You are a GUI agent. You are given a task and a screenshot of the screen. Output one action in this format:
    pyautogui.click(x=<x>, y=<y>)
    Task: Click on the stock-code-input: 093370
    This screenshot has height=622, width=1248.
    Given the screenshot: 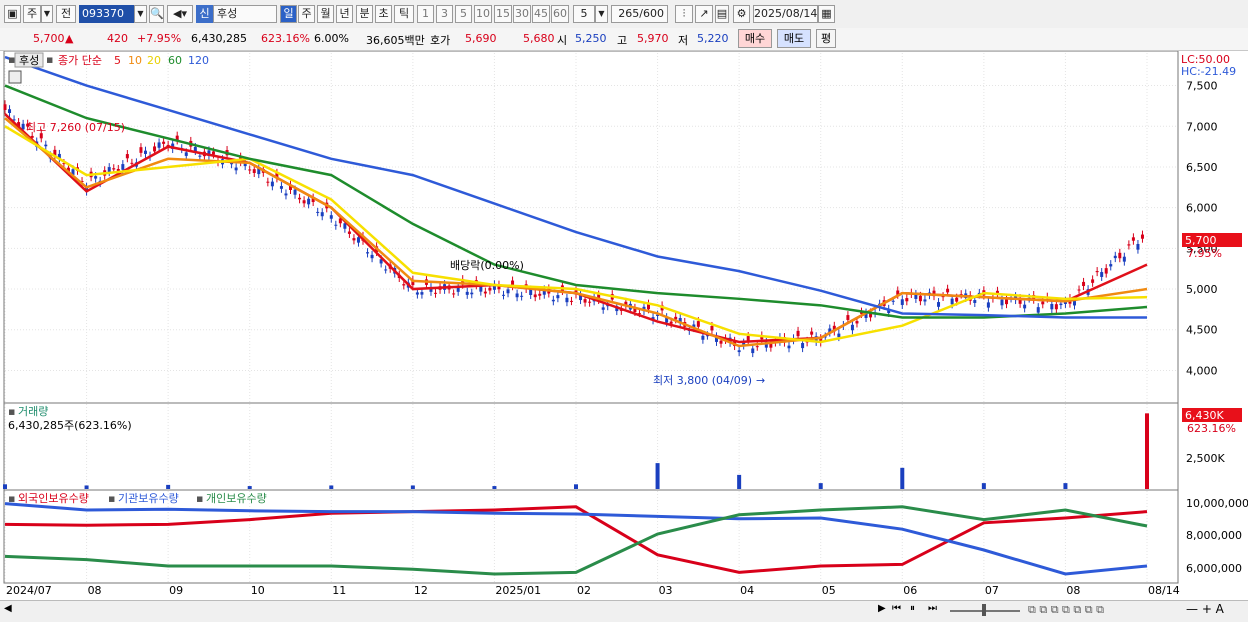 What is the action you would take?
    pyautogui.click(x=106, y=14)
    